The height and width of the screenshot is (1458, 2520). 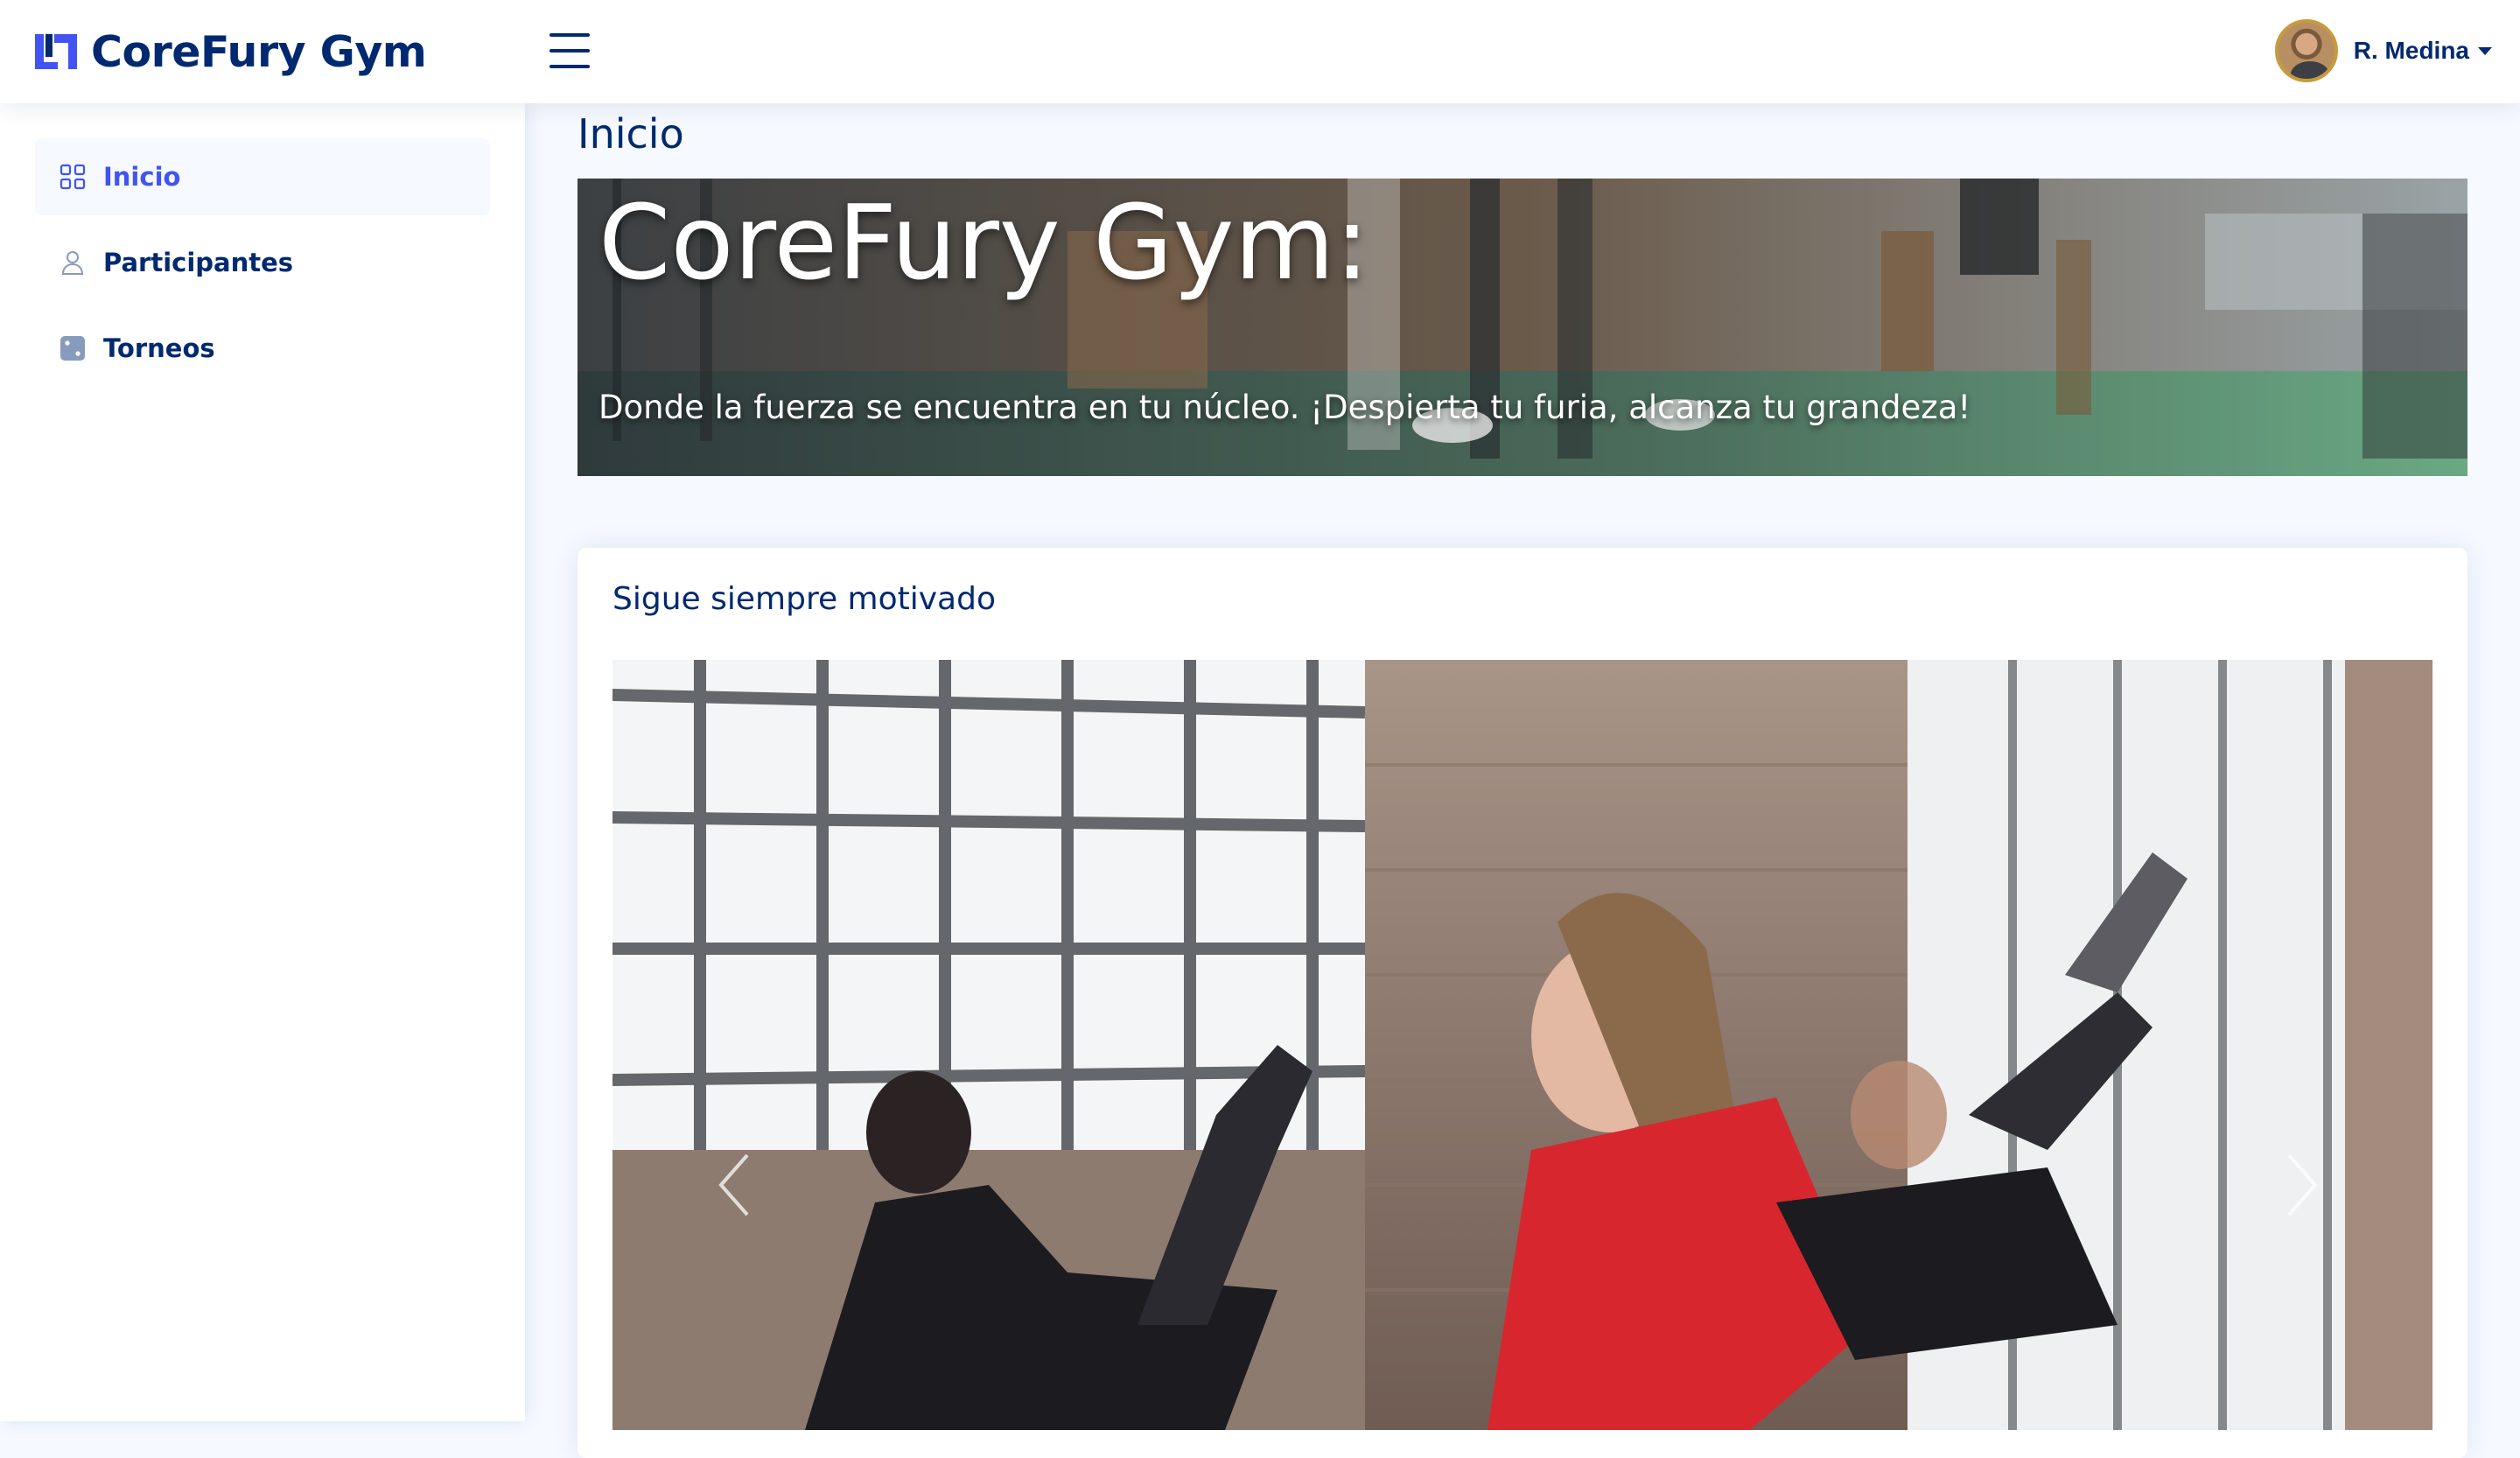 I want to click on sidebar-item-label: Participantes, so click(x=198, y=262).